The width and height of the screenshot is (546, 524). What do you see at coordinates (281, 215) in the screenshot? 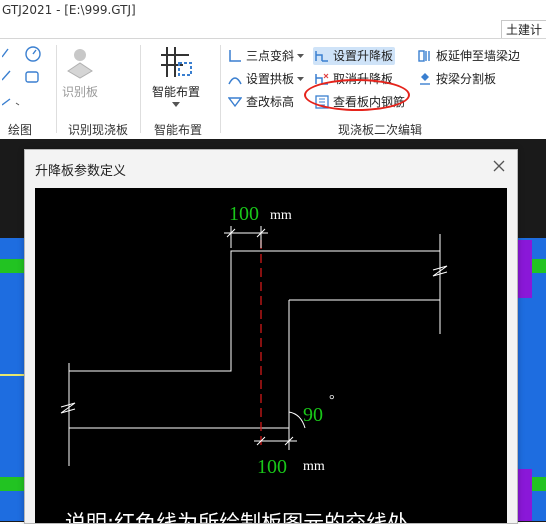
I see `dim-top-unit: mm` at bounding box center [281, 215].